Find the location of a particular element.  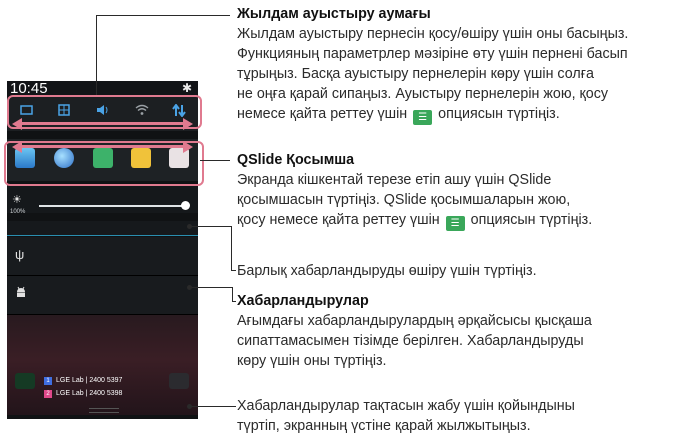

sim2-badge: 2 is located at coordinates (48, 393).